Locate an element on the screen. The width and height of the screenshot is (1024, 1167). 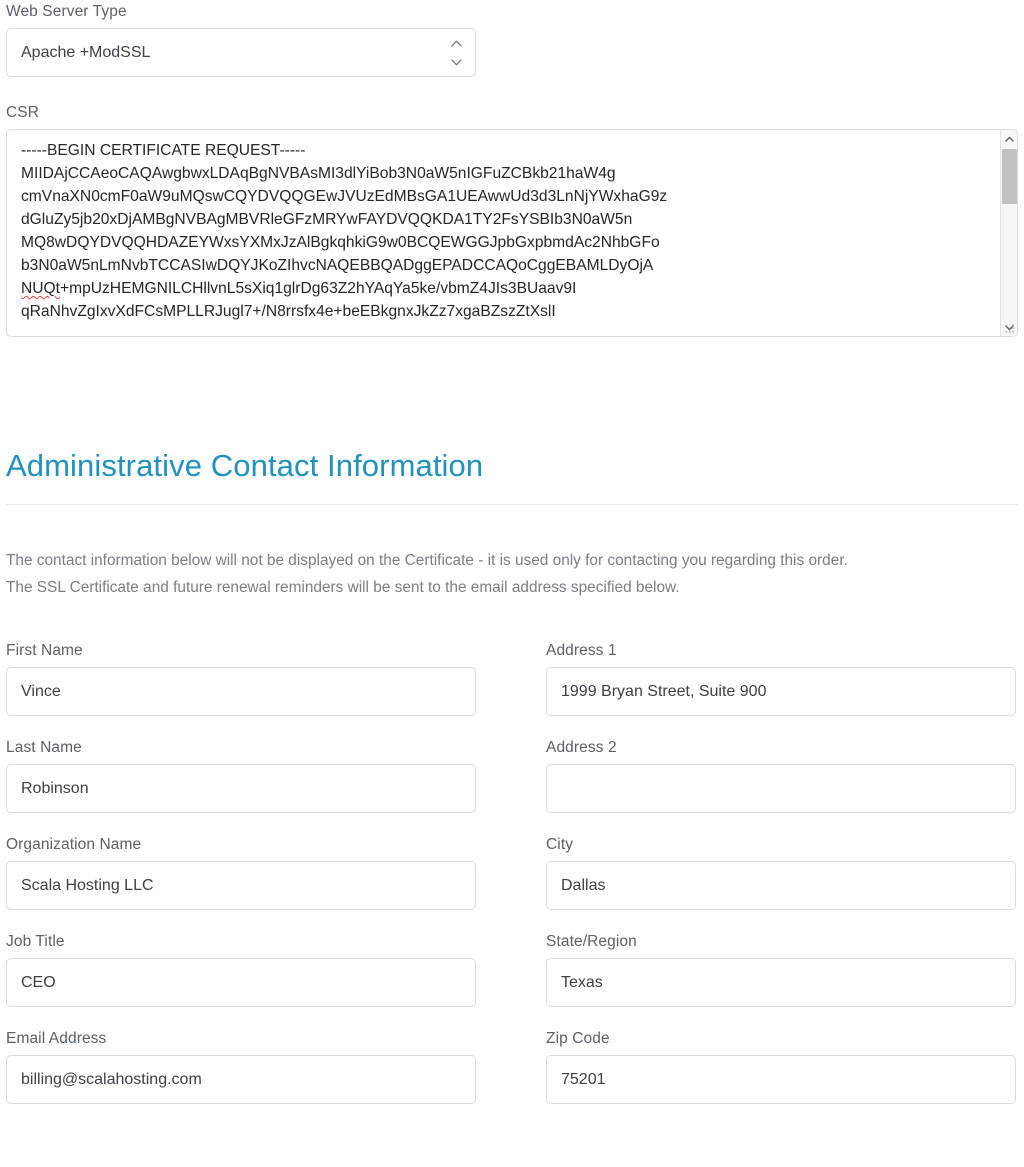
web-server-type-value: Apache +ModSSL is located at coordinates (86, 52).